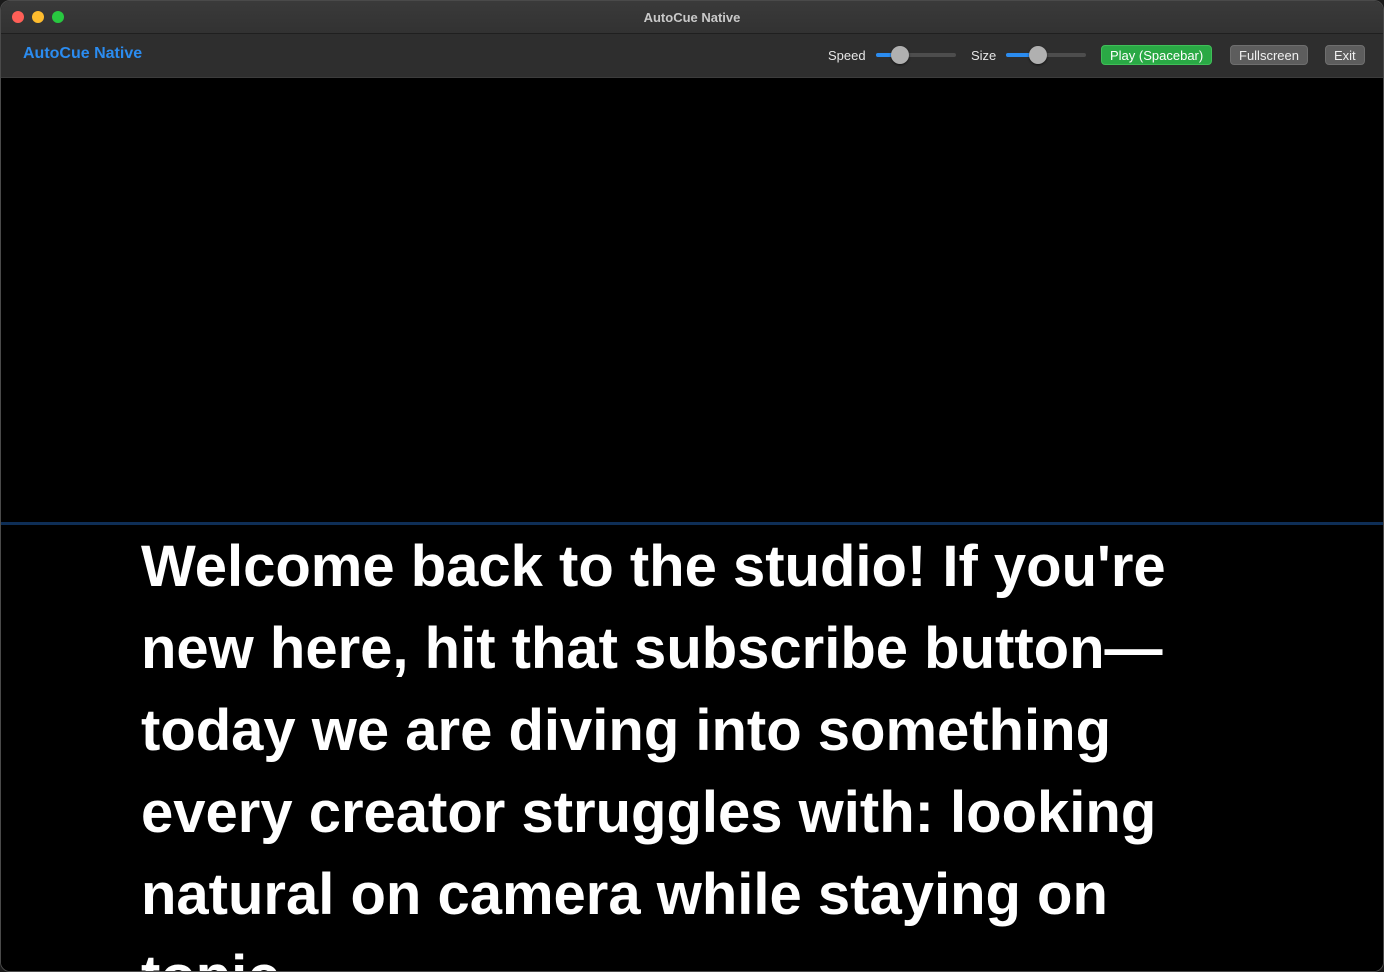 The image size is (1384, 972). What do you see at coordinates (1037, 55) in the screenshot?
I see `size-slider-thumb` at bounding box center [1037, 55].